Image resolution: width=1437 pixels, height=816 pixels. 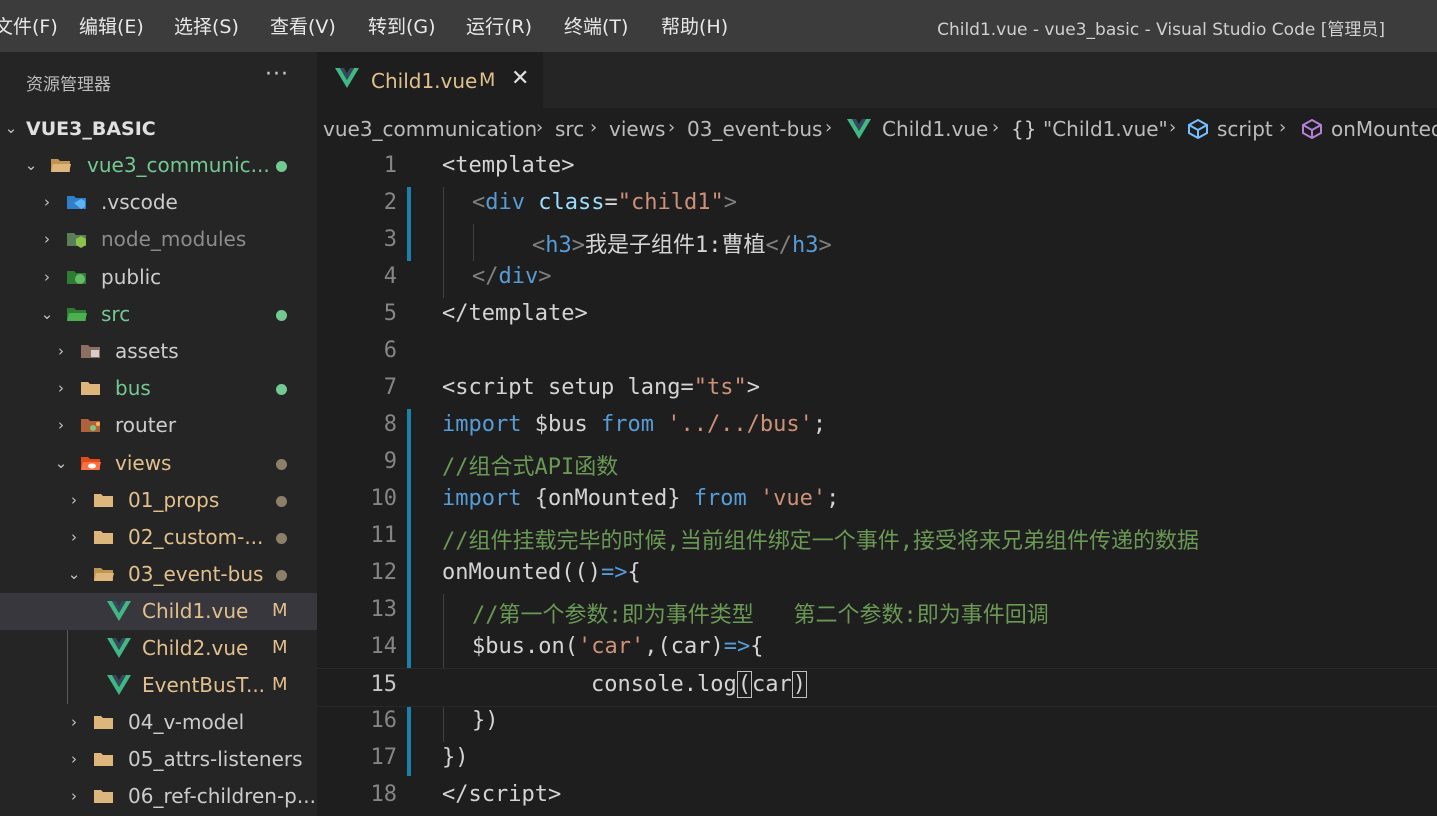 I want to click on folder-open-icon, so click(x=104, y=574).